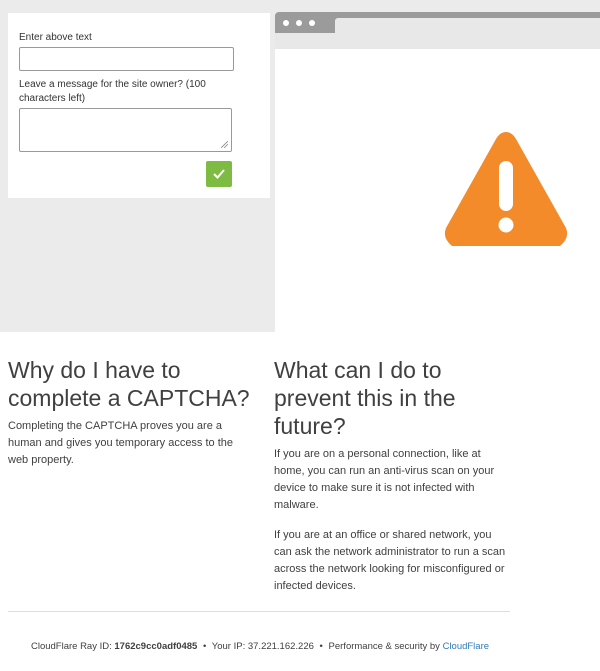  What do you see at coordinates (129, 384) in the screenshot?
I see `why-heading: Why do I have to complete a CAPTCHA?` at bounding box center [129, 384].